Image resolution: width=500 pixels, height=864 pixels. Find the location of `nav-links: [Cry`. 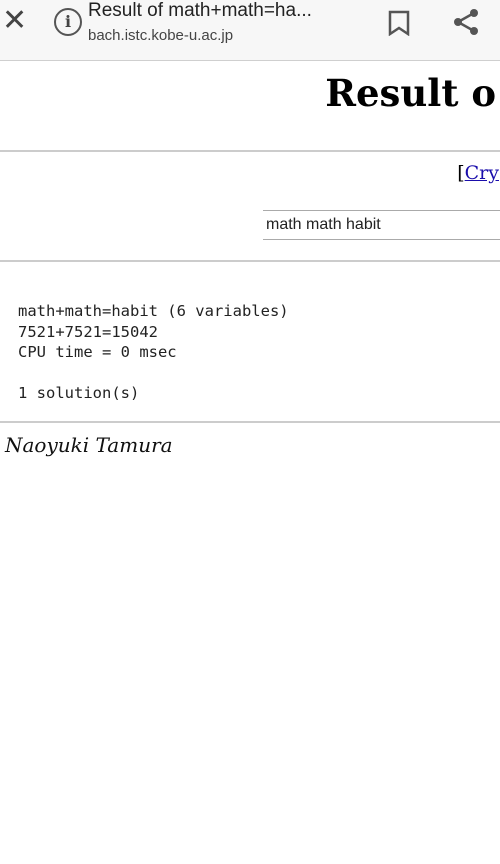

nav-links: [Cry is located at coordinates (478, 173).